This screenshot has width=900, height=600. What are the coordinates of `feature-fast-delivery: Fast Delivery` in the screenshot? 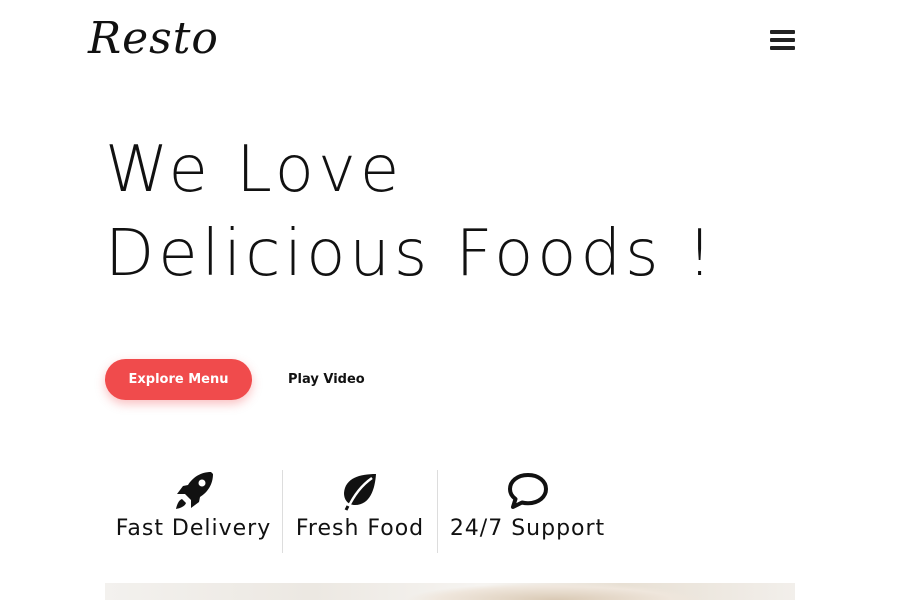 It's located at (193, 511).